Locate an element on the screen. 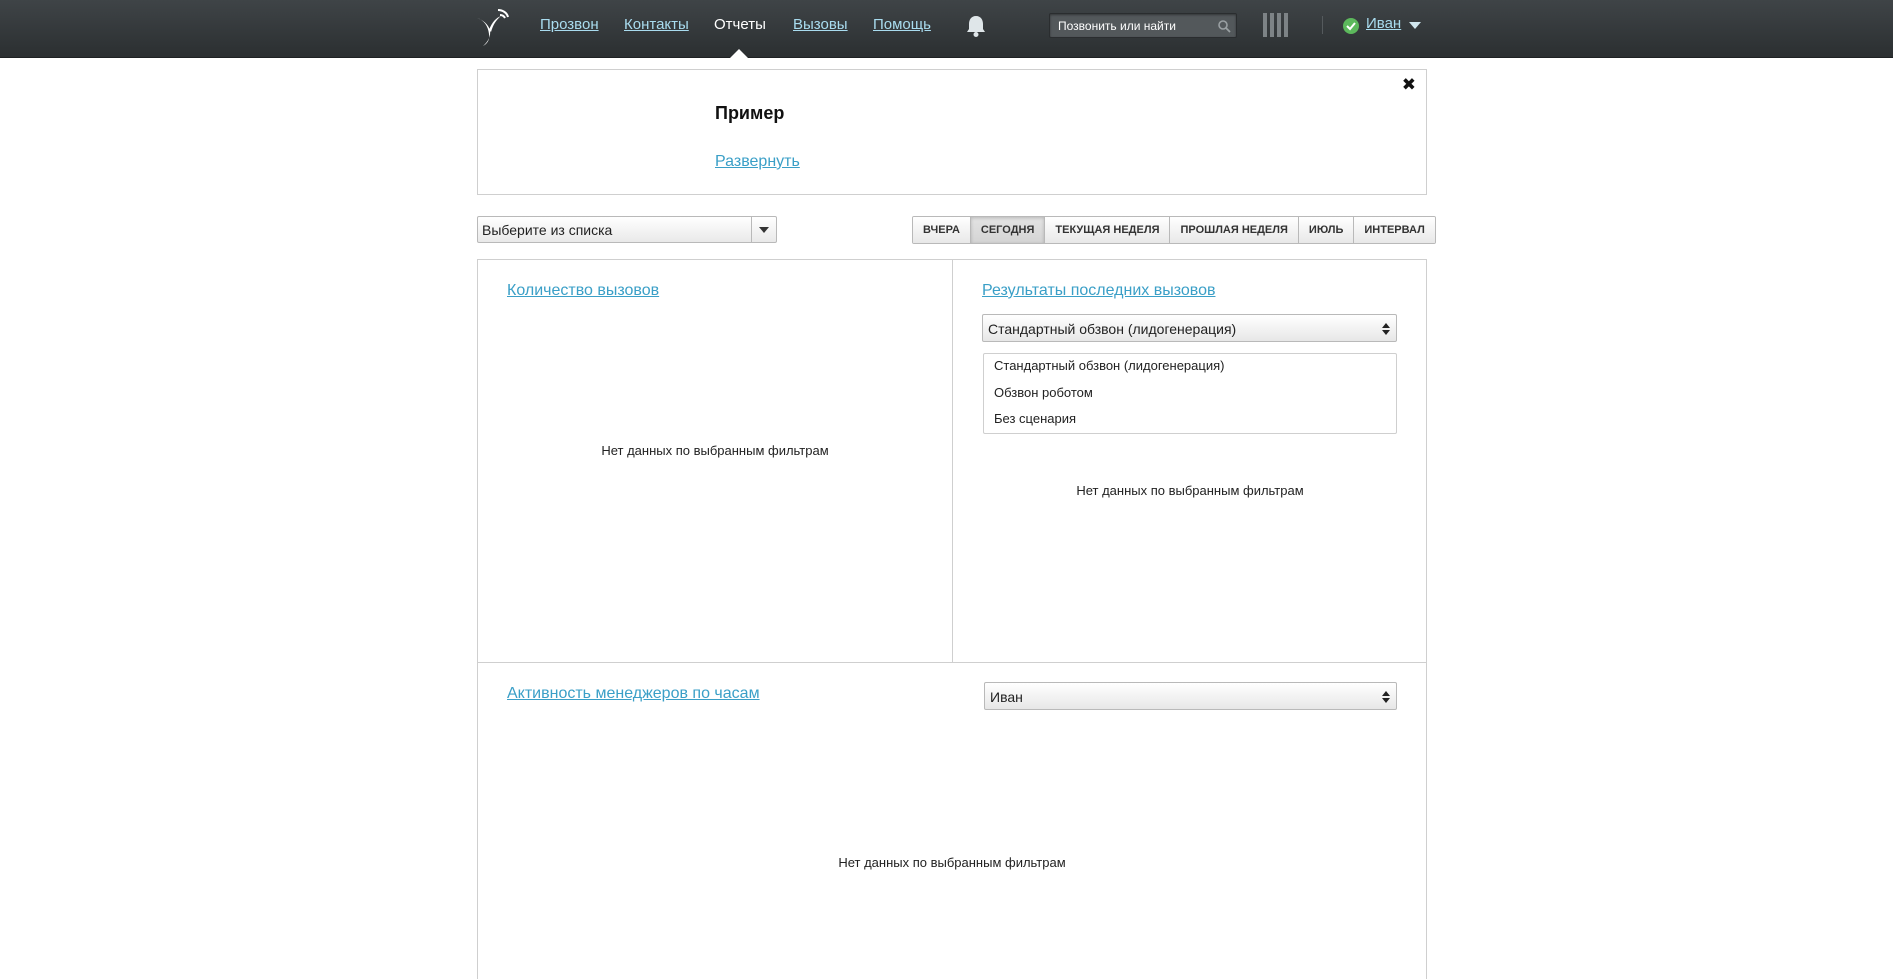 The height and width of the screenshot is (979, 1893). caret-down-icon is located at coordinates (1415, 25).